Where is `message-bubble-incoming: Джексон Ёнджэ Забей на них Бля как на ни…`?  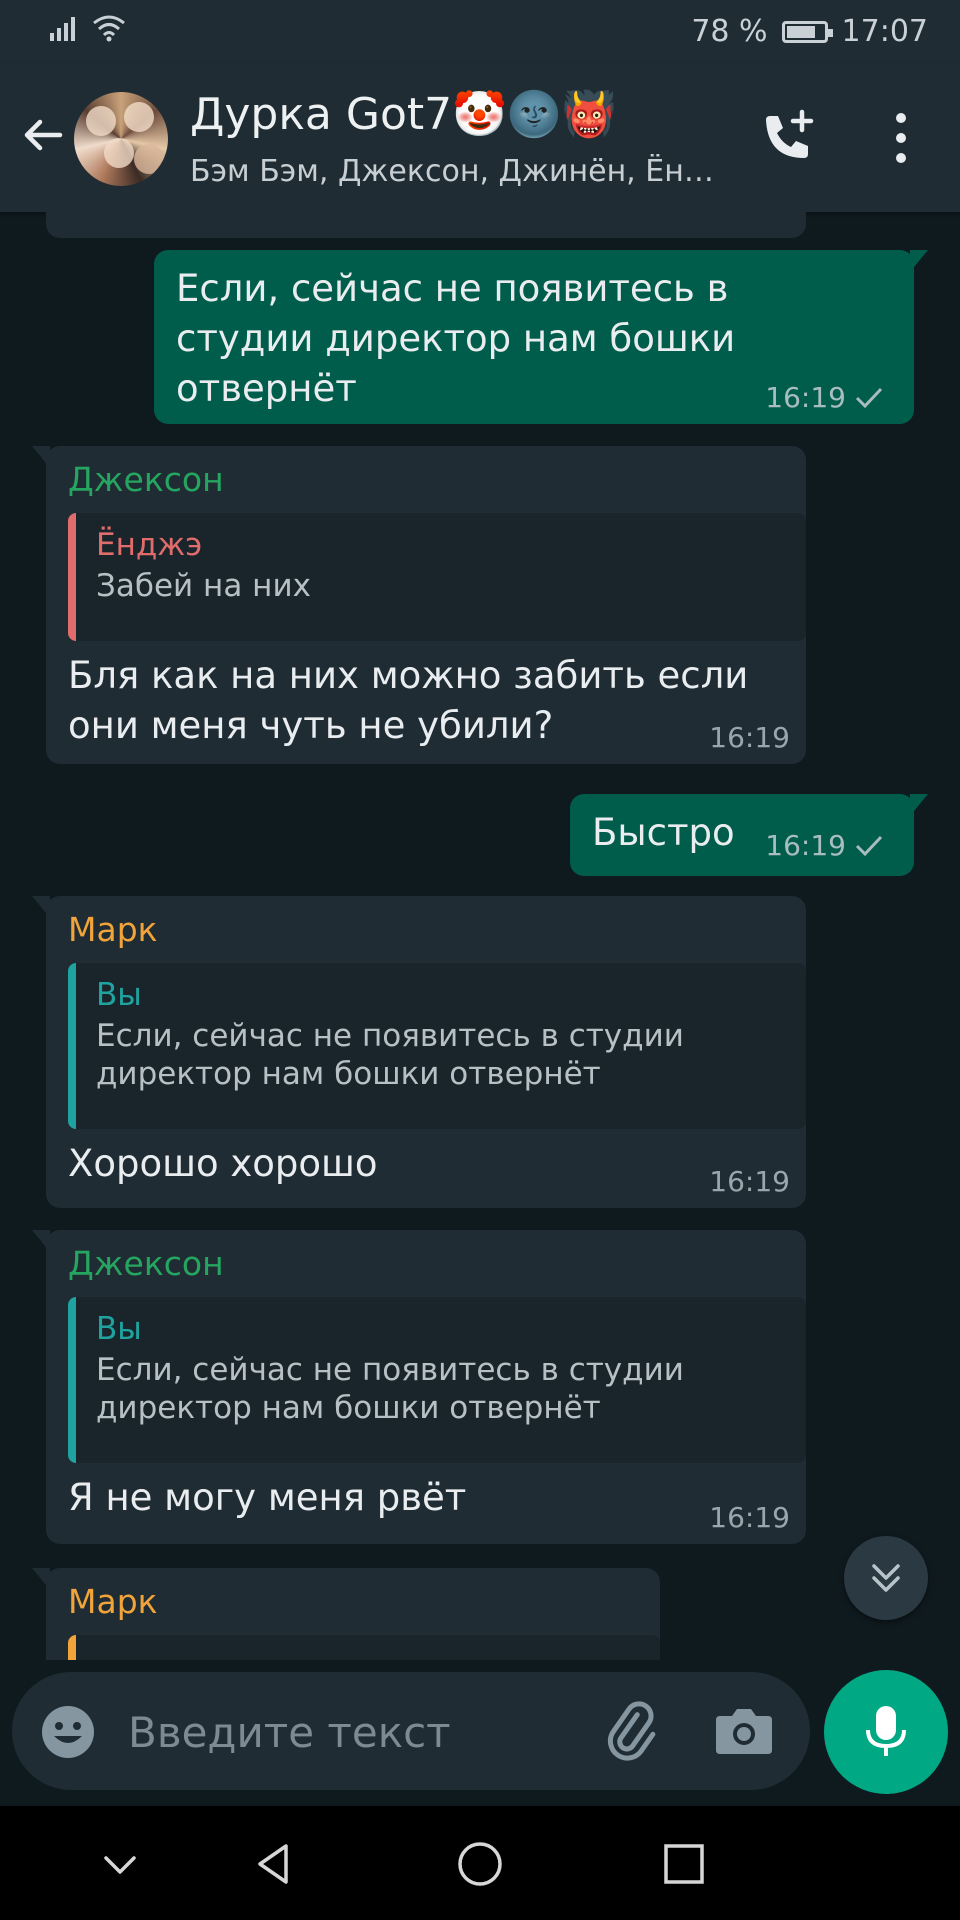
message-bubble-incoming: Джексон Ёнджэ Забей на них Бля как на ни… is located at coordinates (419, 605).